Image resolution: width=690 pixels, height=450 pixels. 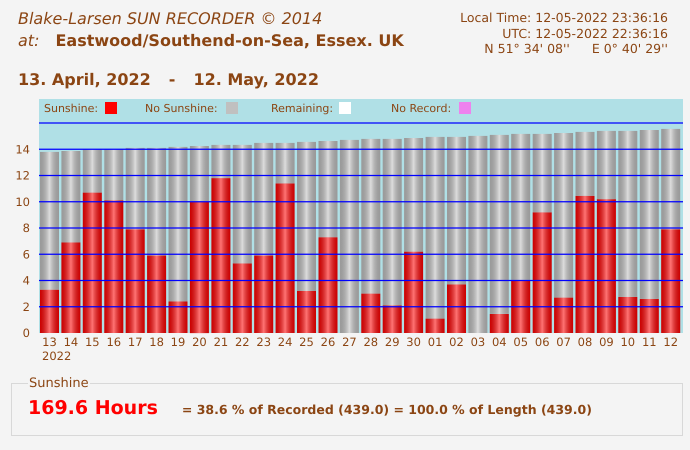 What do you see at coordinates (527, 48) in the screenshot?
I see `latitude: N 51° 34' 08''` at bounding box center [527, 48].